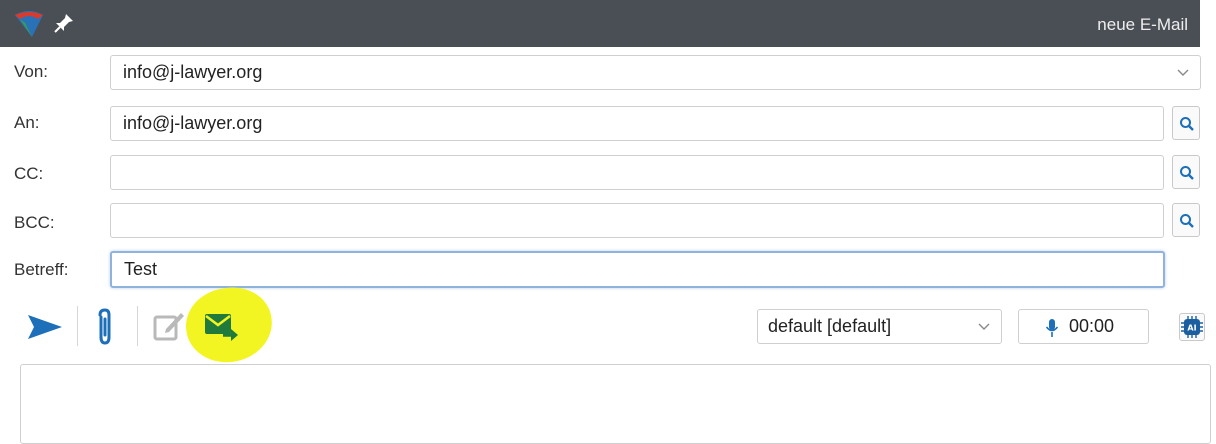 Image resolution: width=1216 pixels, height=444 pixels. What do you see at coordinates (45, 327) in the screenshot?
I see `send-icon` at bounding box center [45, 327].